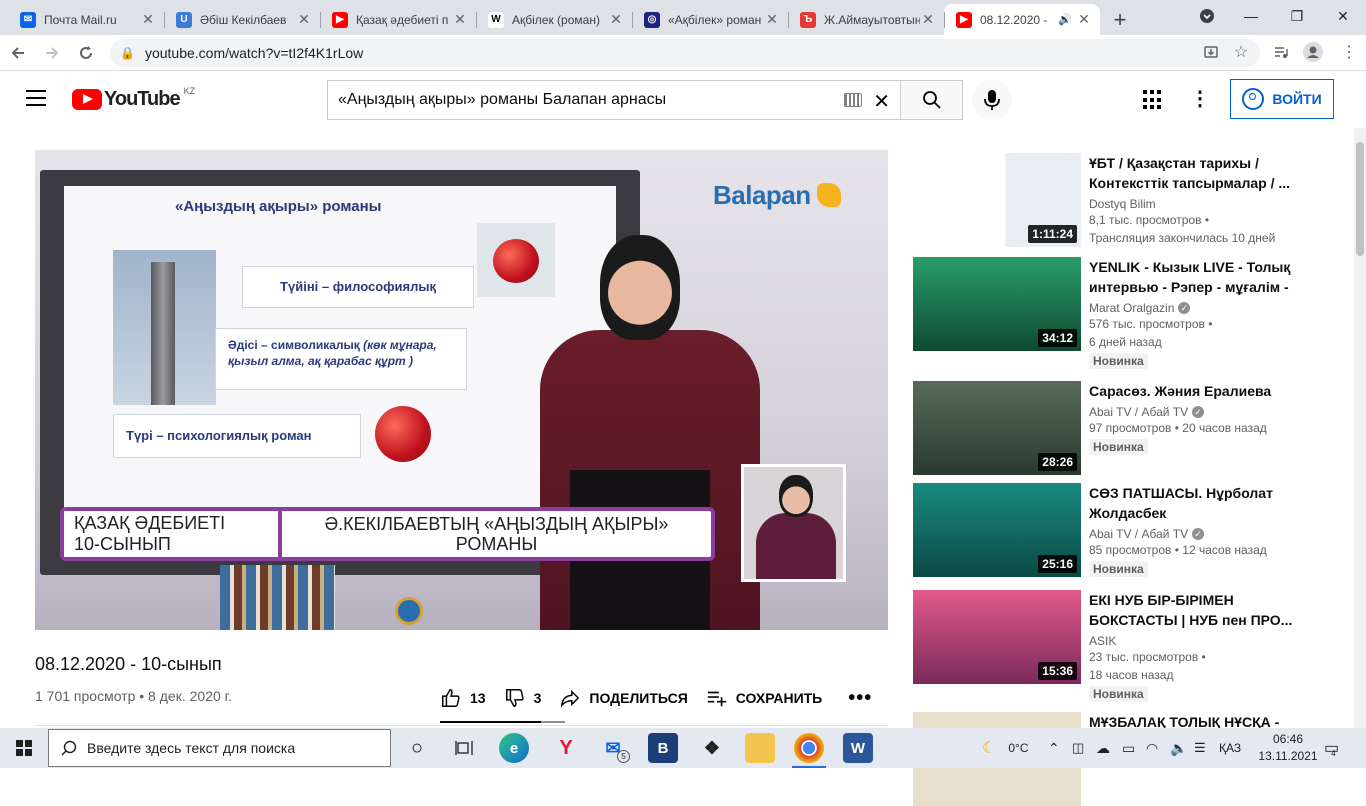 Image resolution: width=1366 pixels, height=806 pixels. I want to click on apps-grid-icon, so click(1153, 100).